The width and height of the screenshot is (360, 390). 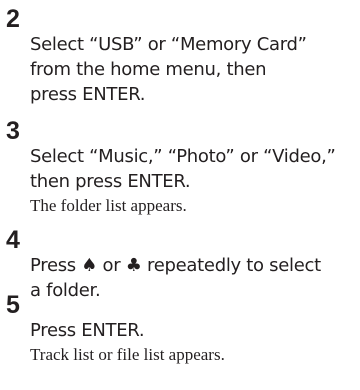 I want to click on step-number: 3, so click(x=13, y=131).